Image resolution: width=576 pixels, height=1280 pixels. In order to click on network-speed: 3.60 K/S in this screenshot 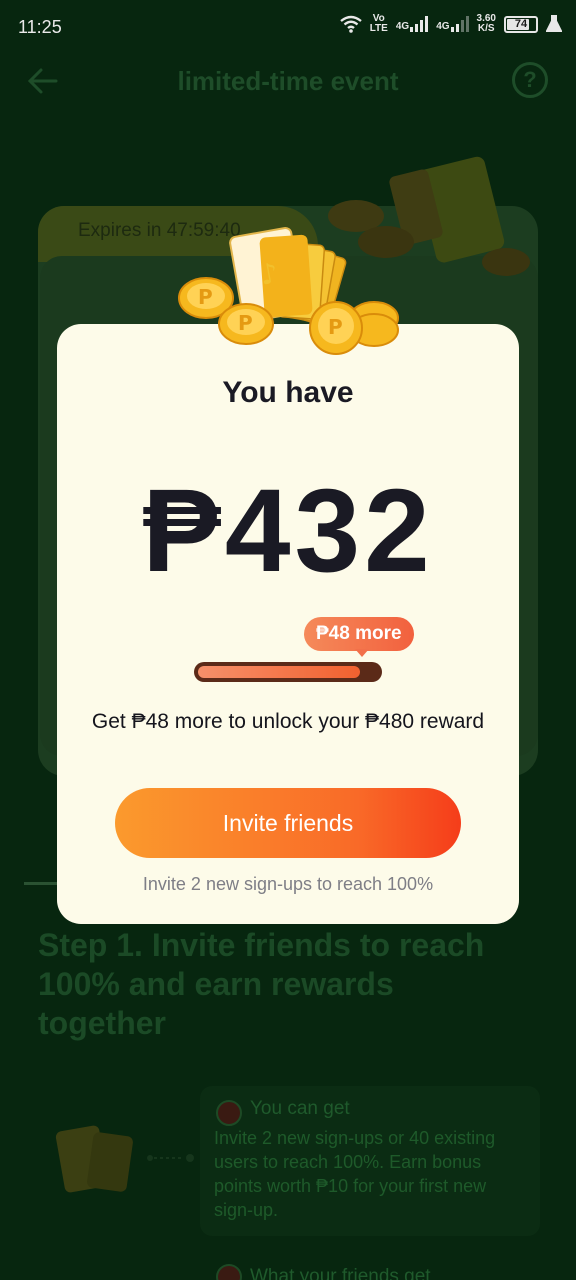, I will do `click(486, 24)`.